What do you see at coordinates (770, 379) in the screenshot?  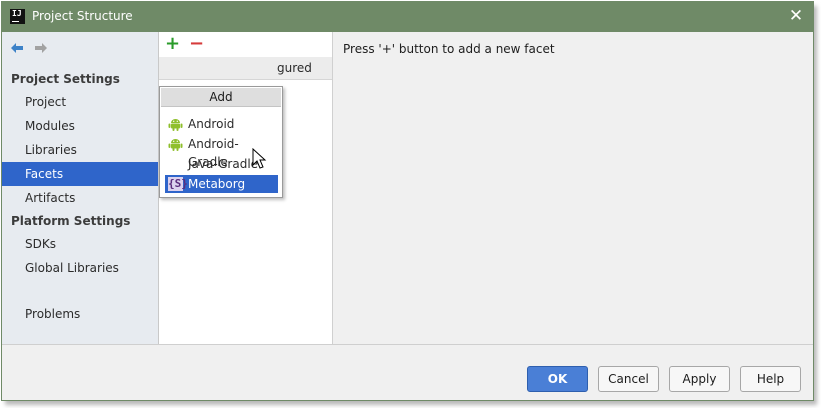 I see `help-button: Help` at bounding box center [770, 379].